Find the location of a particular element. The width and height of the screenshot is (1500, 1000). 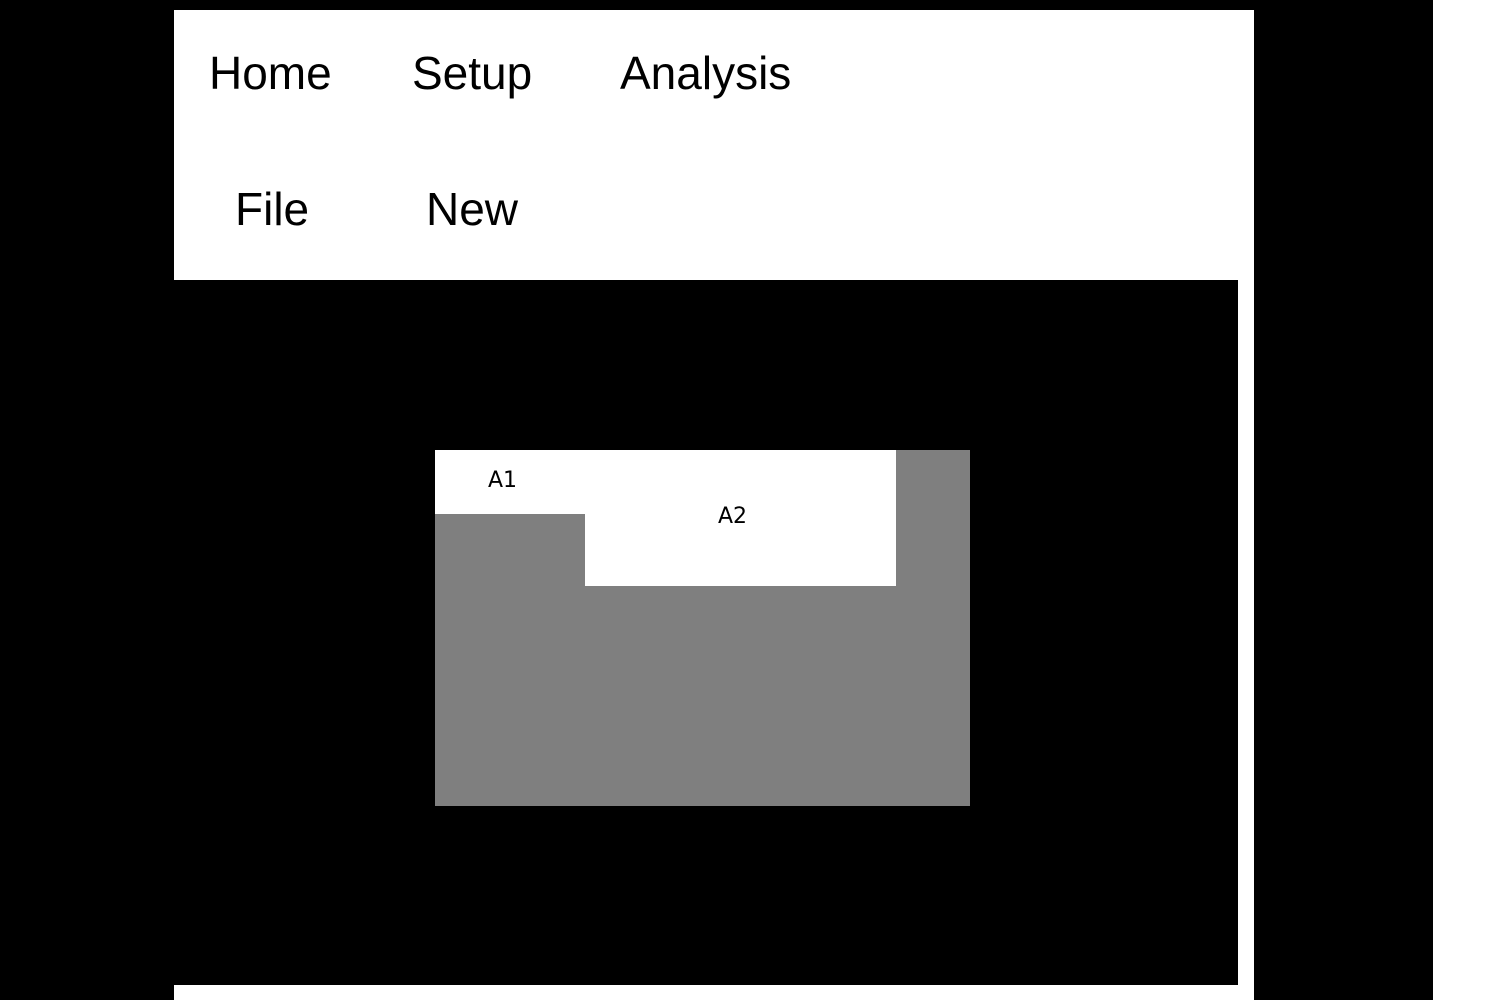

menu-home: Home is located at coordinates (270, 73).